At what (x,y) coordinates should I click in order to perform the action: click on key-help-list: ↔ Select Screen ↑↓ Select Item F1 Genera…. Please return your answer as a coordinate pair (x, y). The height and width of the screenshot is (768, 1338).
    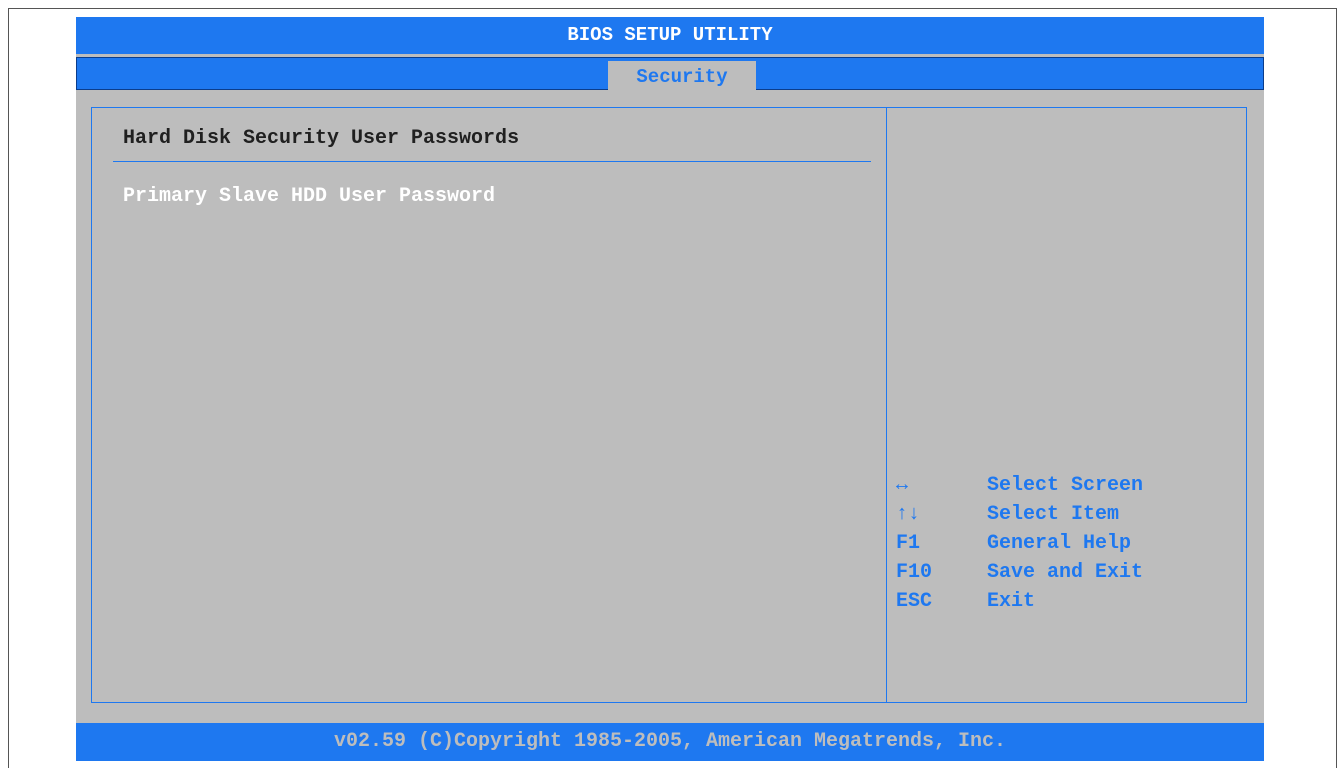
    Looking at the image, I should click on (1066, 543).